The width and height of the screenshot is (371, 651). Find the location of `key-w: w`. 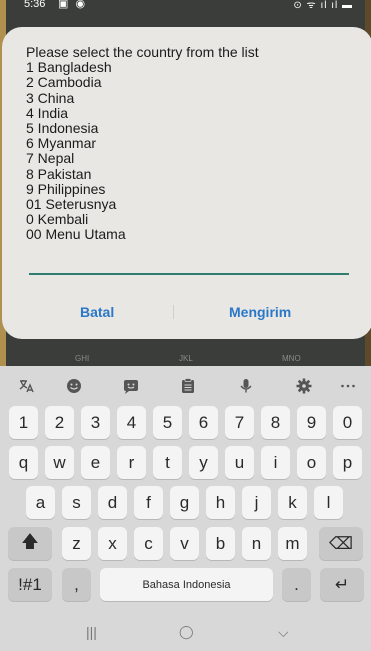

key-w: w is located at coordinates (59, 462).